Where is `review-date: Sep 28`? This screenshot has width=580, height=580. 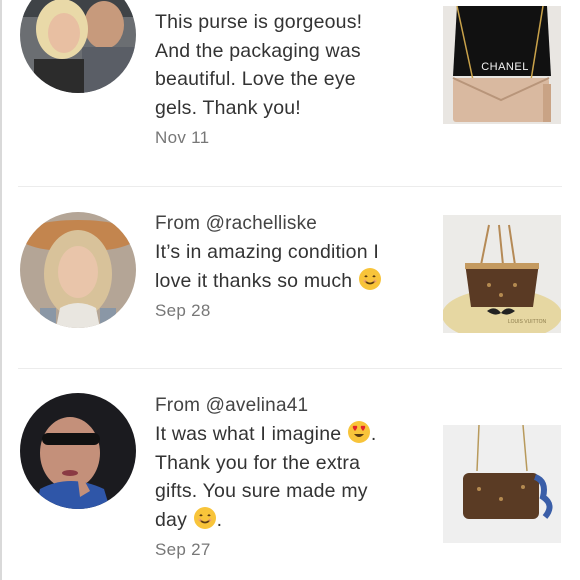
review-date: Sep 28 is located at coordinates (183, 310).